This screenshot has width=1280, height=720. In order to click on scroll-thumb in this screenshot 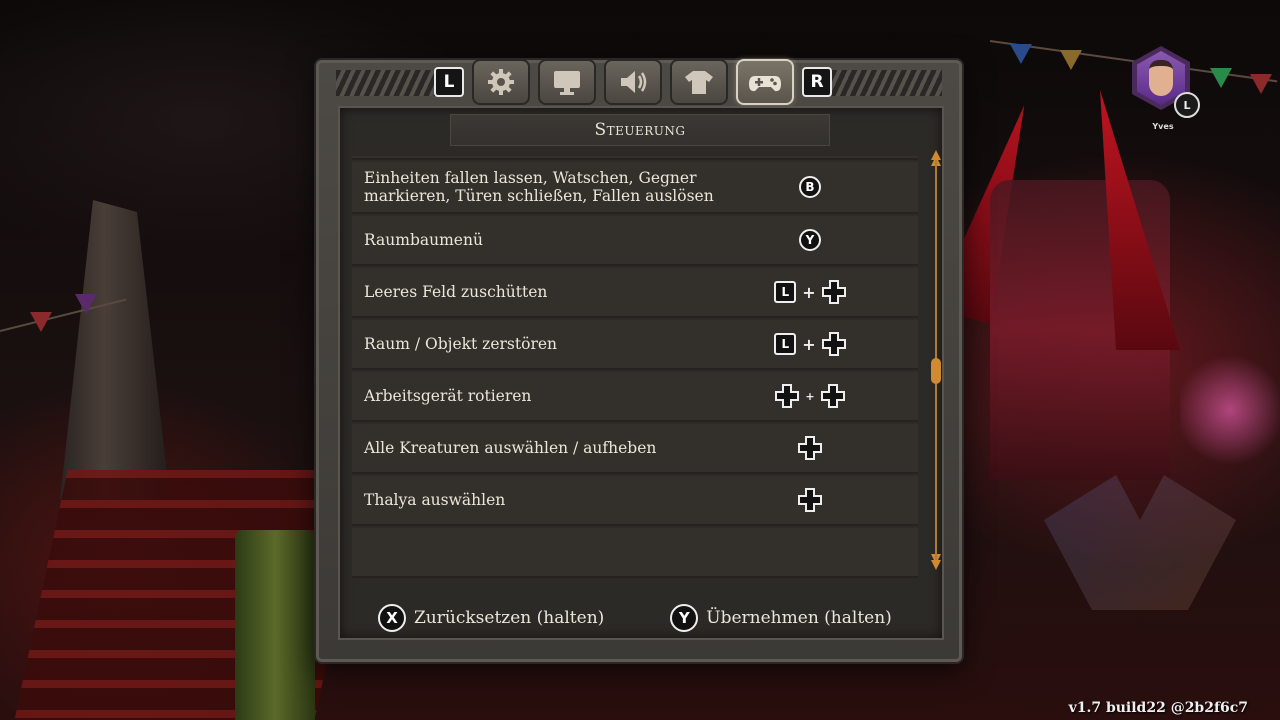, I will do `click(936, 371)`.